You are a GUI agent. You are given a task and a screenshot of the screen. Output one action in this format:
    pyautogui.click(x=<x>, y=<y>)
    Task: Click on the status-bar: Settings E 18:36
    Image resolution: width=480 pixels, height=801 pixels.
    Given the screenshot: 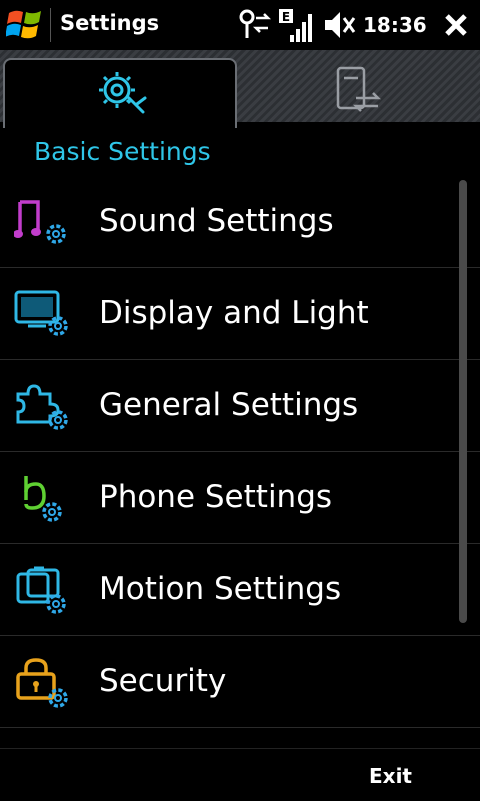 What is the action you would take?
    pyautogui.click(x=240, y=25)
    